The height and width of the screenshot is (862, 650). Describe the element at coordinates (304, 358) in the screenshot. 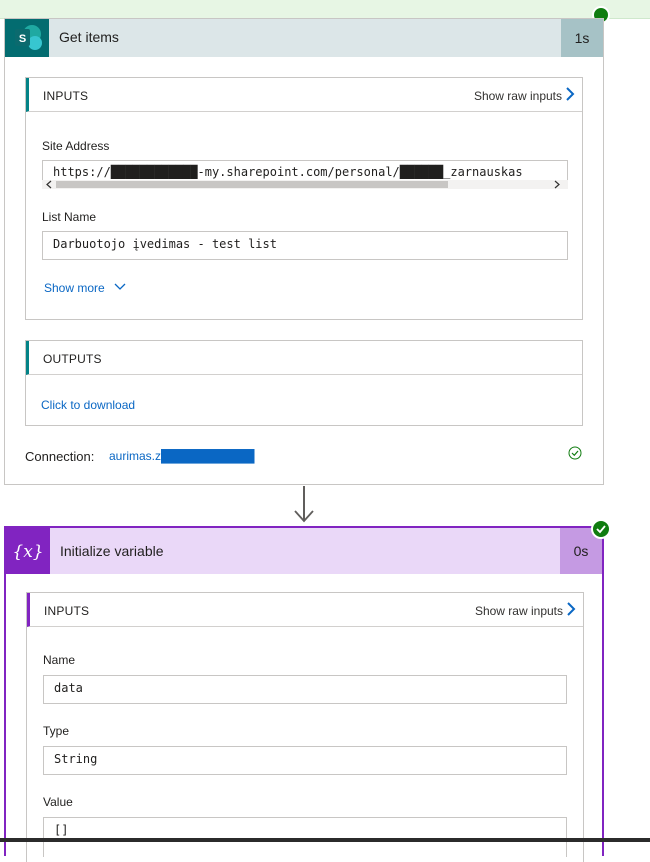

I see `outputs-panel-header: OUTPUTS` at that location.